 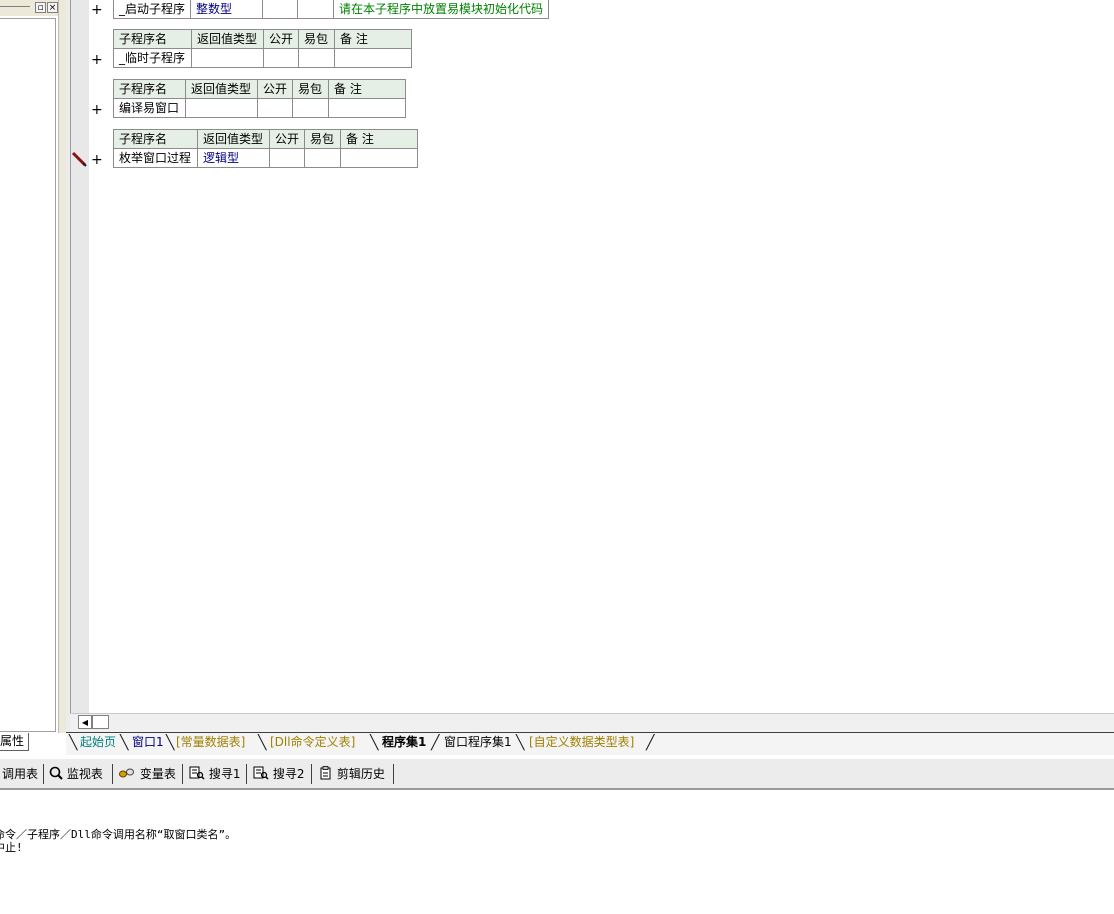 What do you see at coordinates (148, 742) in the screenshot?
I see `tab-window1: 窗口1` at bounding box center [148, 742].